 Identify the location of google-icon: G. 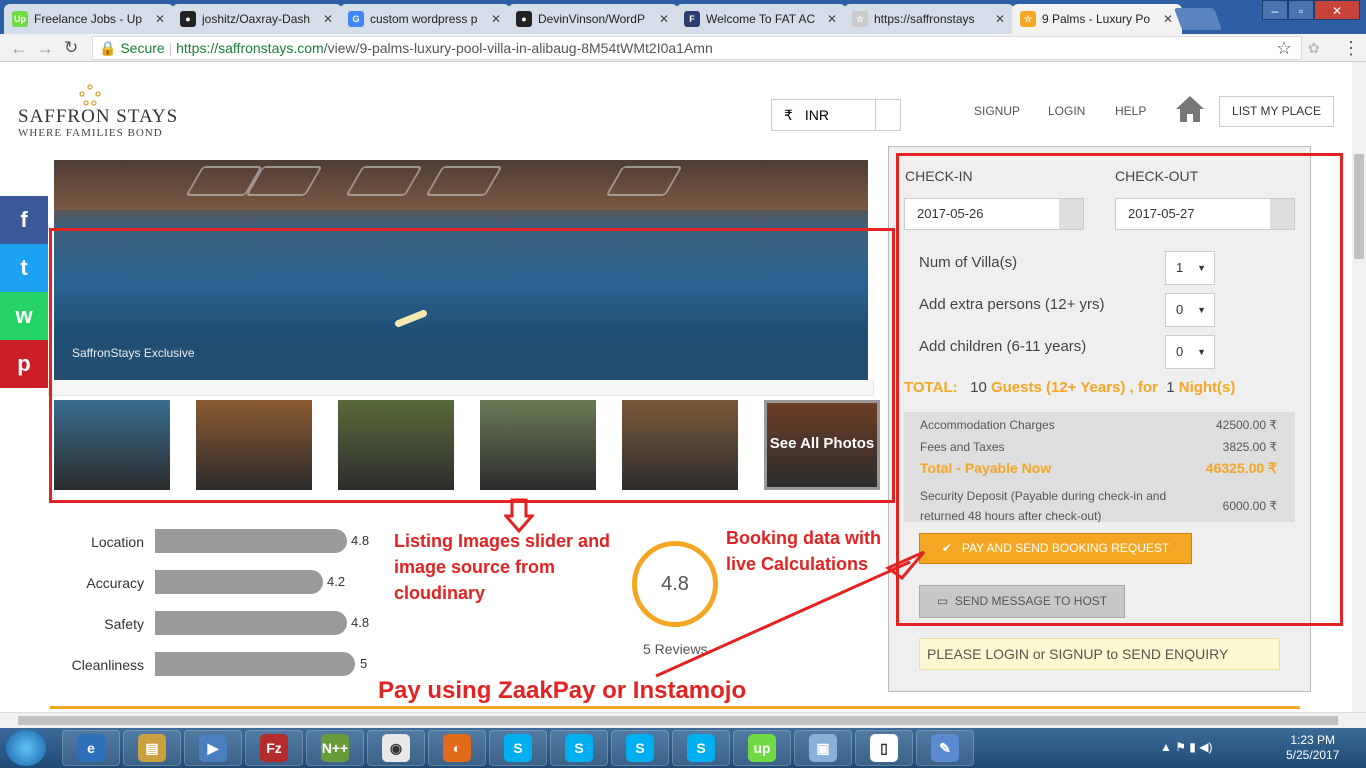
(356, 19).